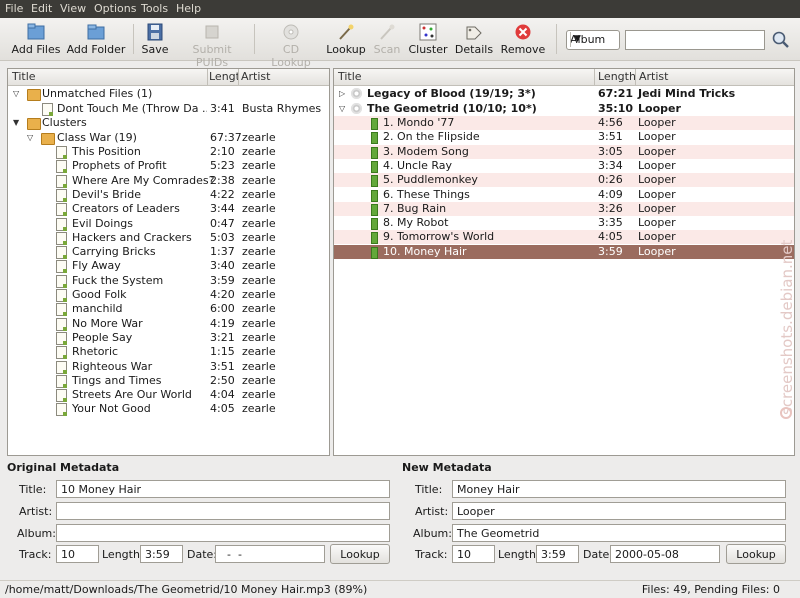 The image size is (800, 598). I want to click on cluster-file-row: Your Not Good 4:05 zearle, so click(168, 409).